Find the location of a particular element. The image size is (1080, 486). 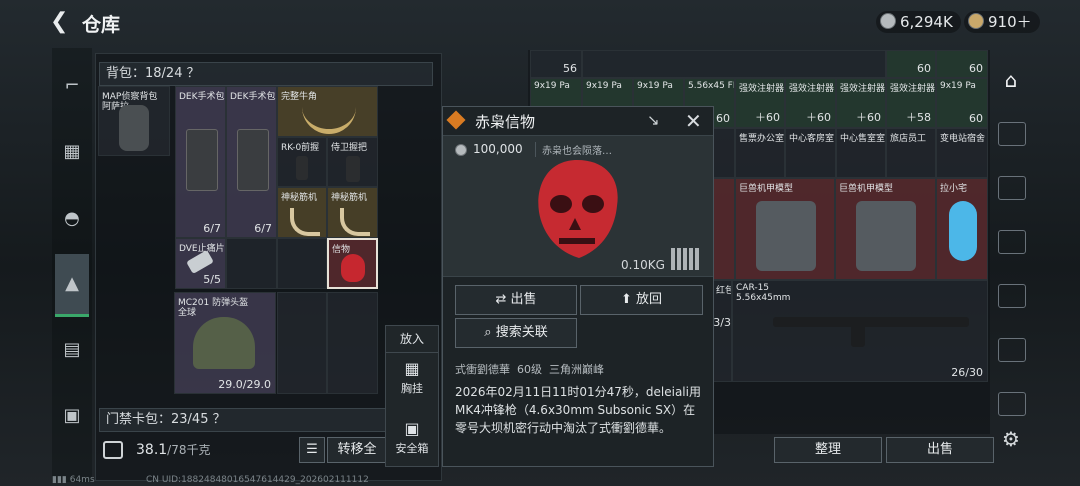

grid-item-dek-1: DEK手术包 6/7 is located at coordinates (200, 162).